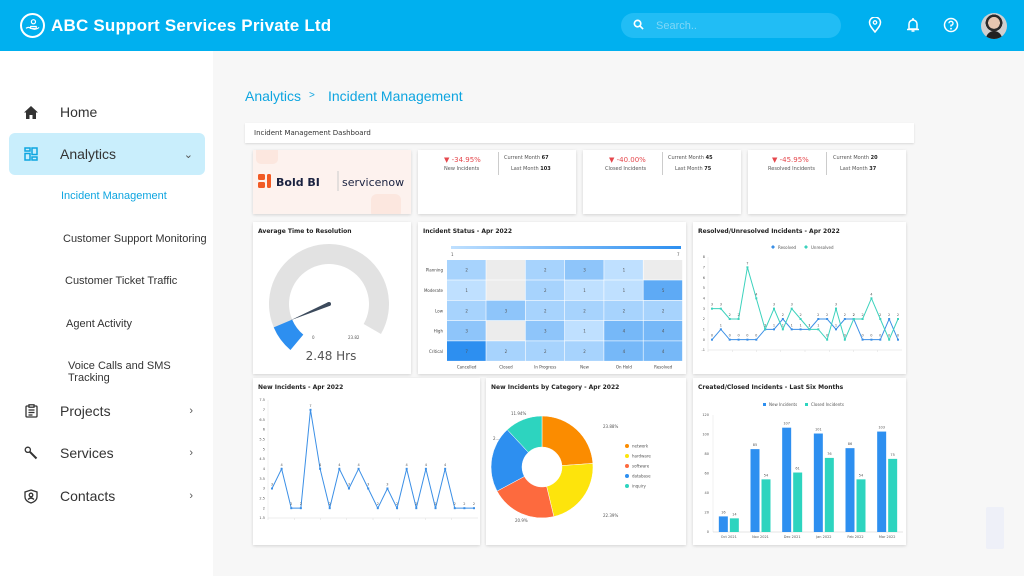 The image size is (1024, 576). What do you see at coordinates (107, 112) in the screenshot?
I see `sidebar-item-home: Home` at bounding box center [107, 112].